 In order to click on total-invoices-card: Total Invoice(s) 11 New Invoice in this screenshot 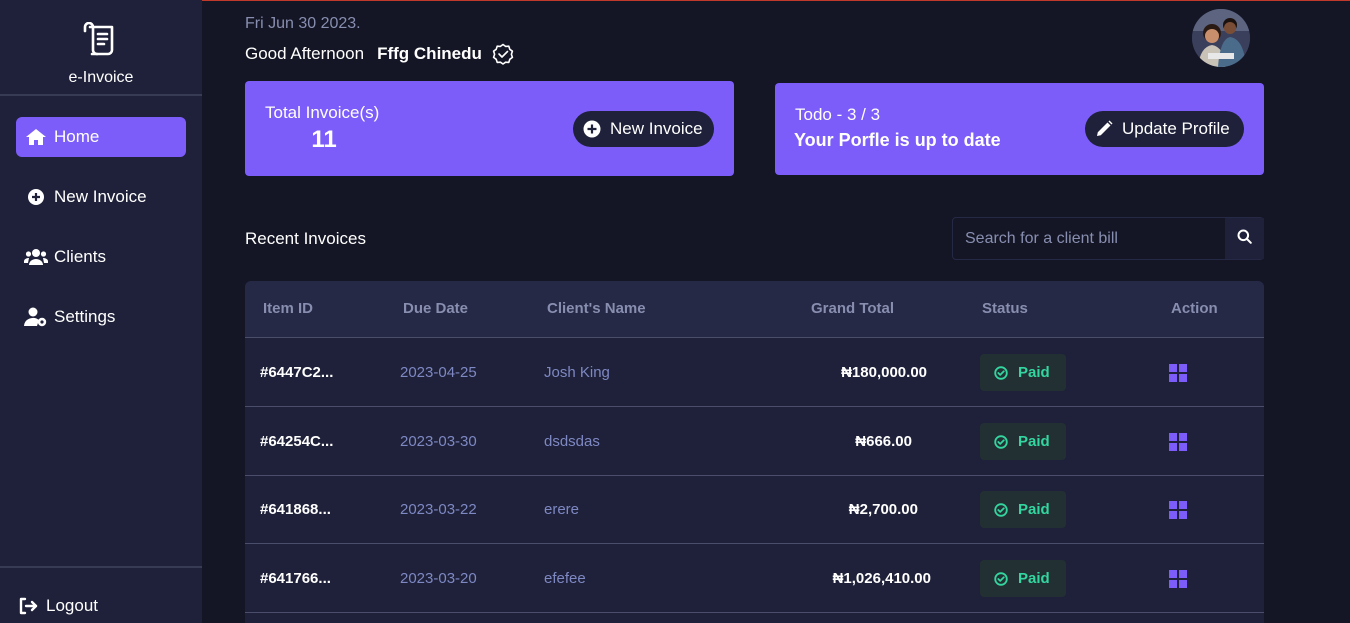, I will do `click(489, 128)`.